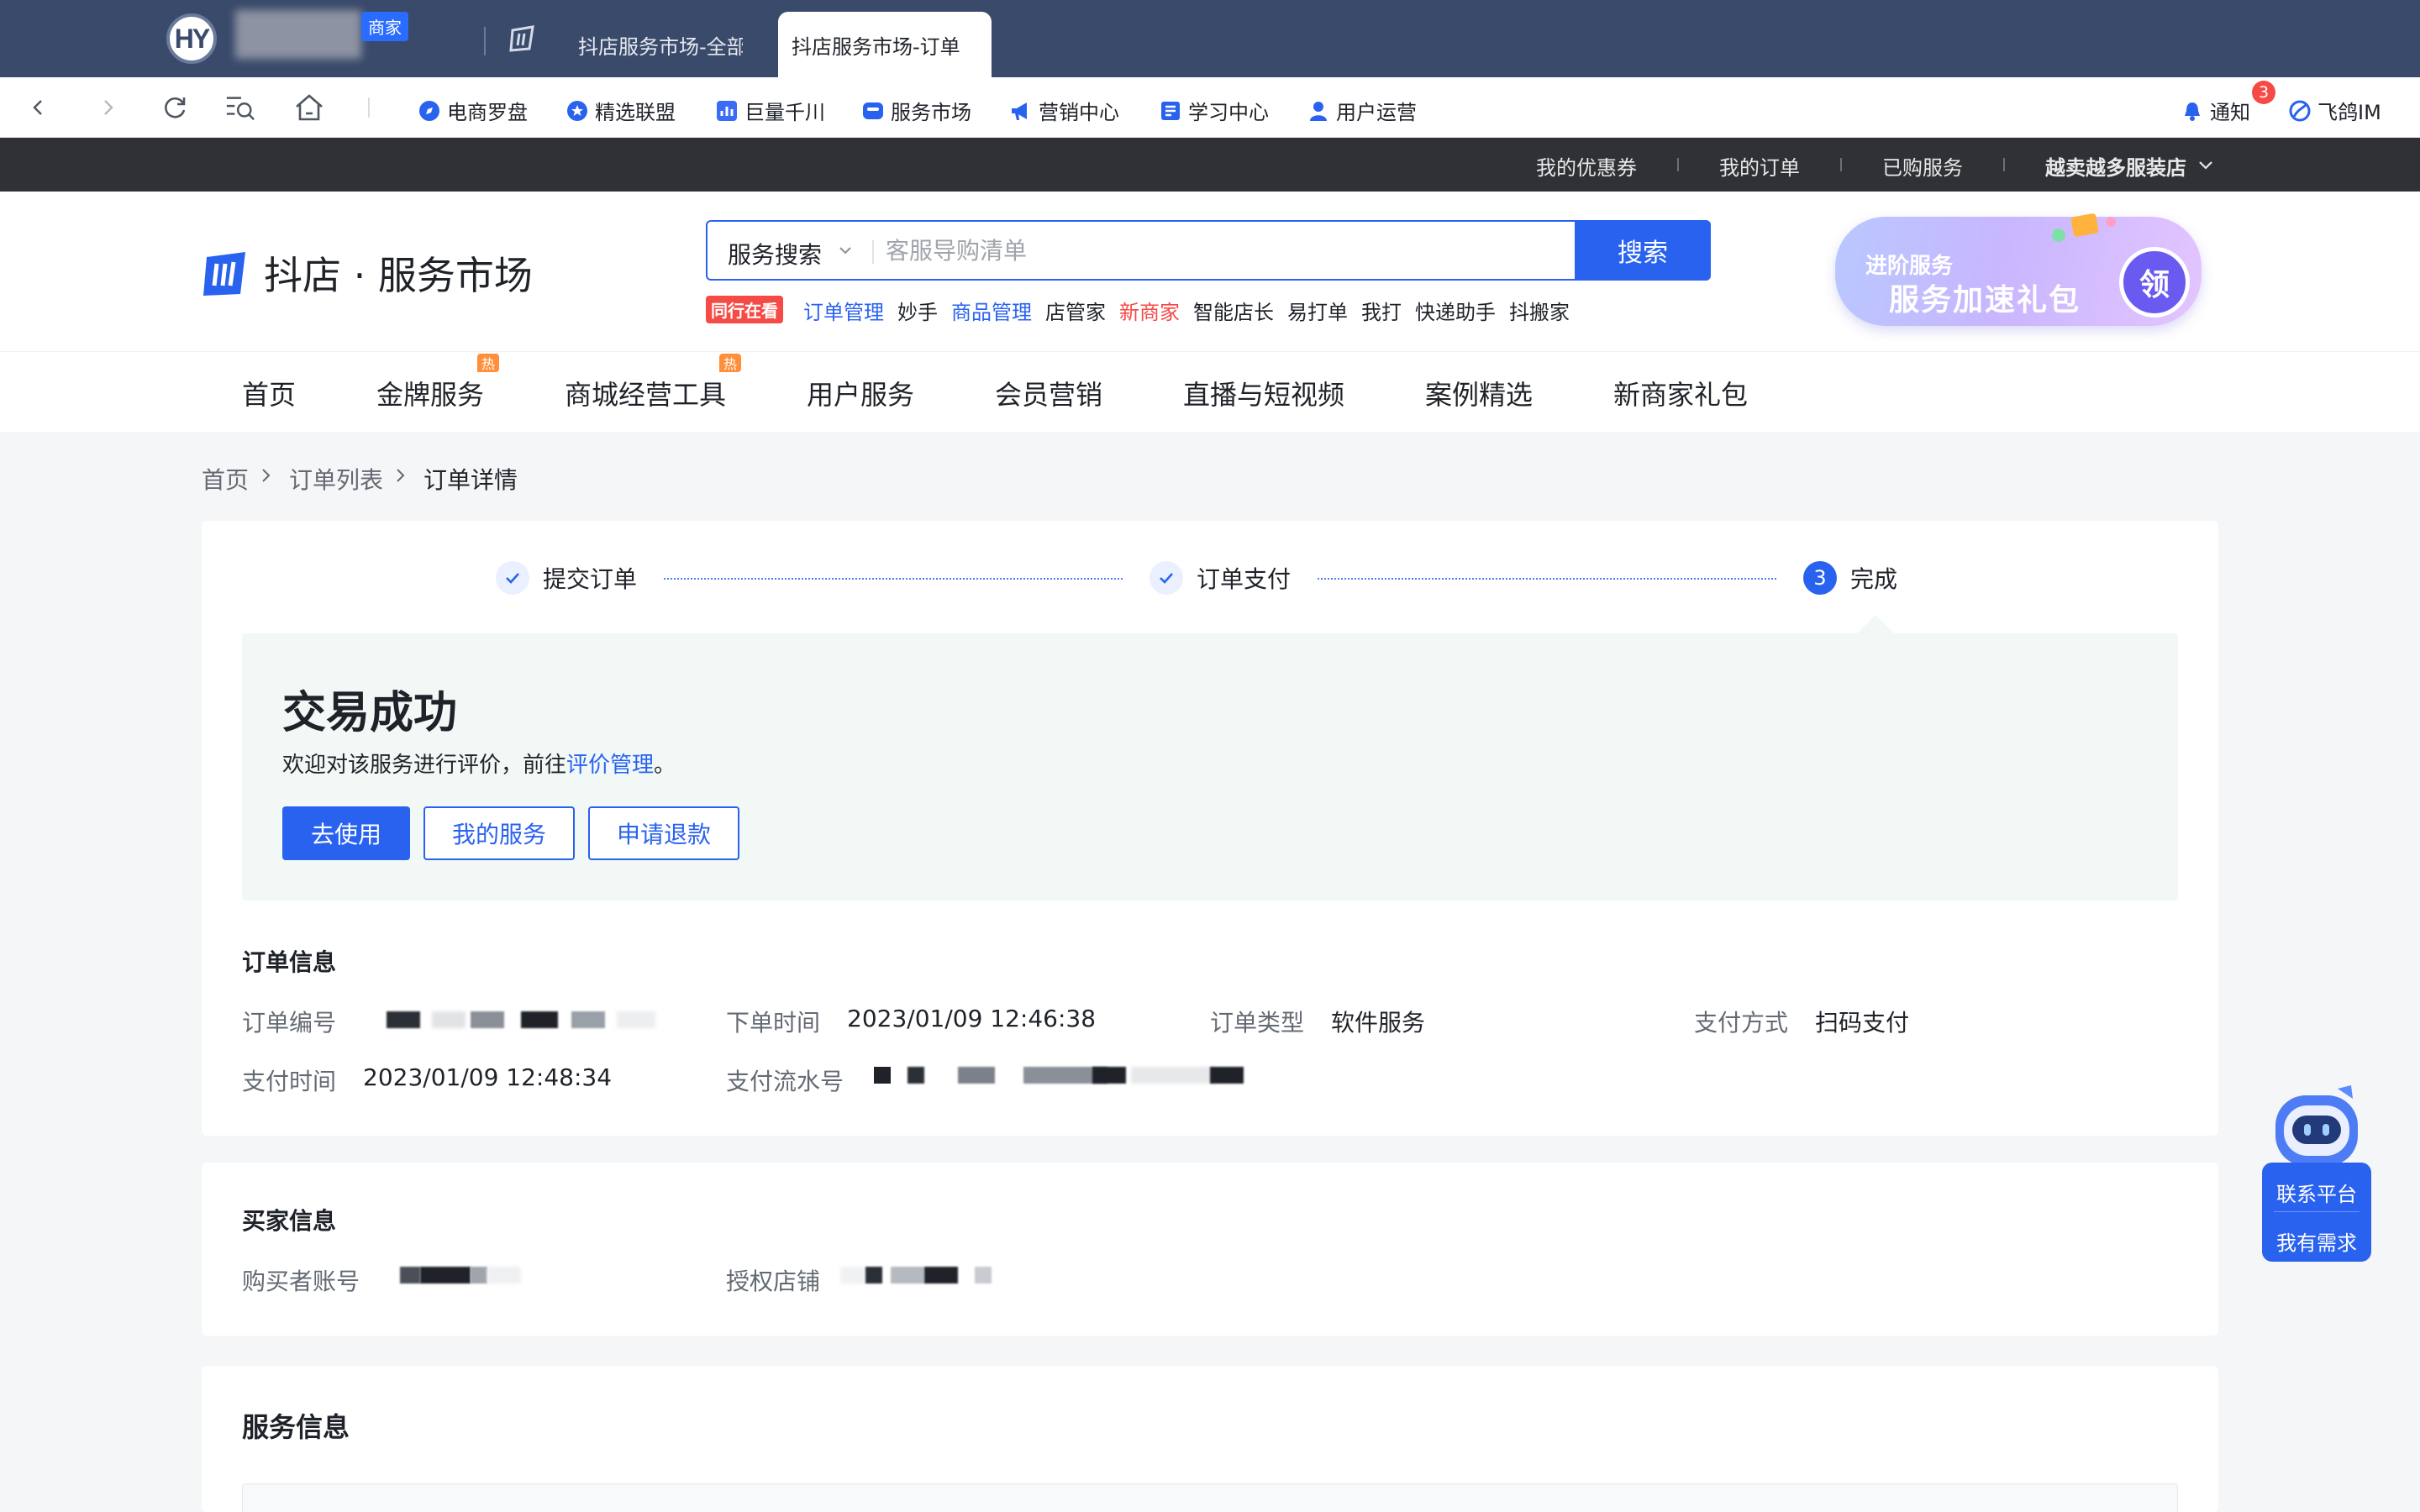 Image resolution: width=2420 pixels, height=1512 pixels. What do you see at coordinates (1381, 310) in the screenshot?
I see `hot-word-woda: 我打` at bounding box center [1381, 310].